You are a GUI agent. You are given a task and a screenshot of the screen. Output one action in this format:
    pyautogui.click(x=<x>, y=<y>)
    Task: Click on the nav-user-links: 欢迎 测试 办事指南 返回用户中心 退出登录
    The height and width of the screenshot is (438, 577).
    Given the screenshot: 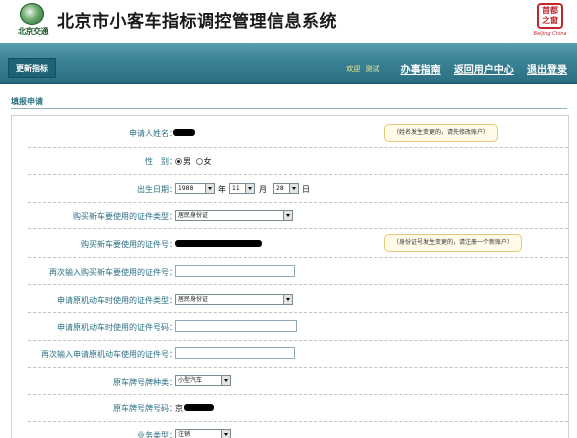 What is the action you would take?
    pyautogui.click(x=456, y=69)
    